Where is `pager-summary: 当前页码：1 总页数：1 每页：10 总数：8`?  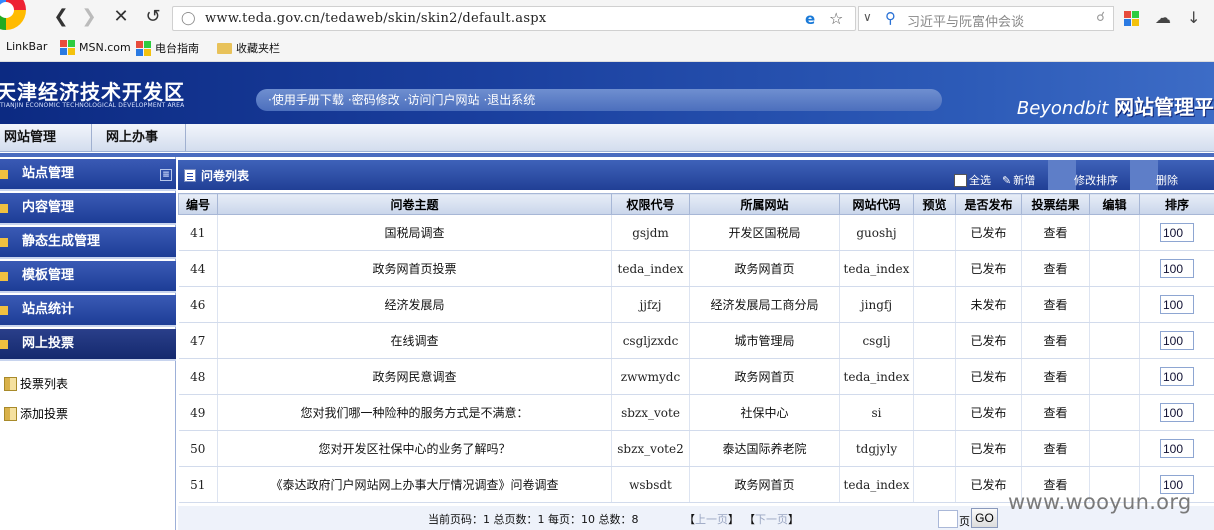 pager-summary: 当前页码：1 总页数：1 每页：10 总数：8 is located at coordinates (533, 519).